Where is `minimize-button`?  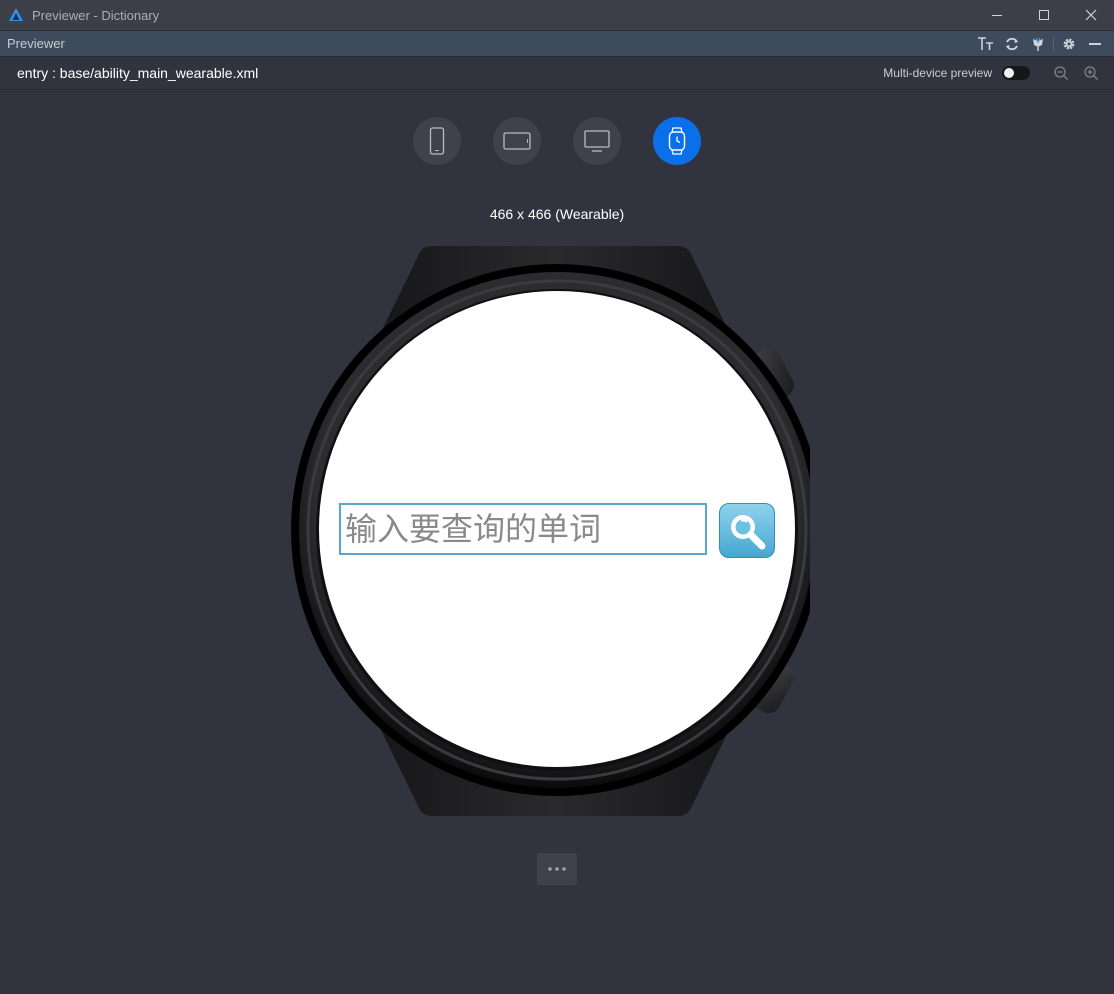
minimize-button is located at coordinates (996, 15).